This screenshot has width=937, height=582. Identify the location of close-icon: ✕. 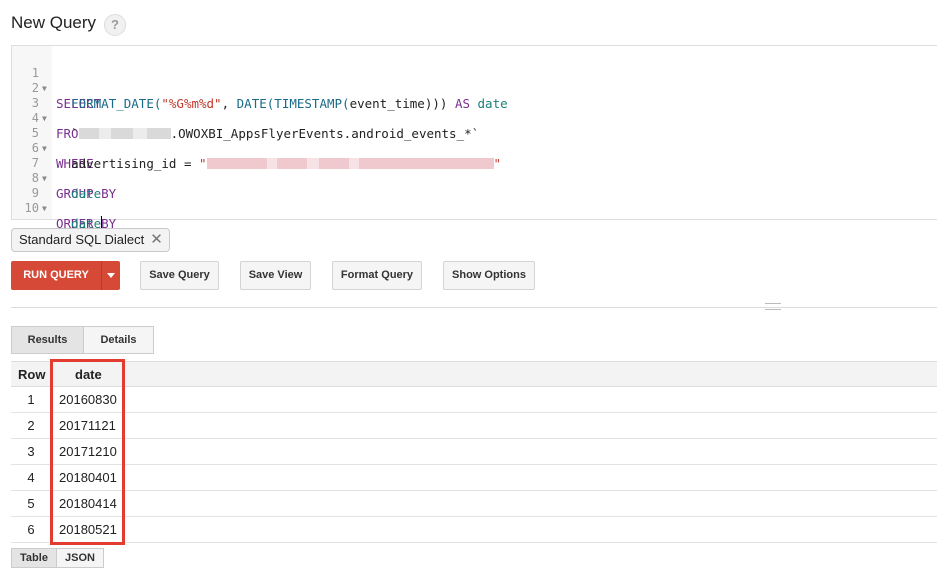
(156, 239).